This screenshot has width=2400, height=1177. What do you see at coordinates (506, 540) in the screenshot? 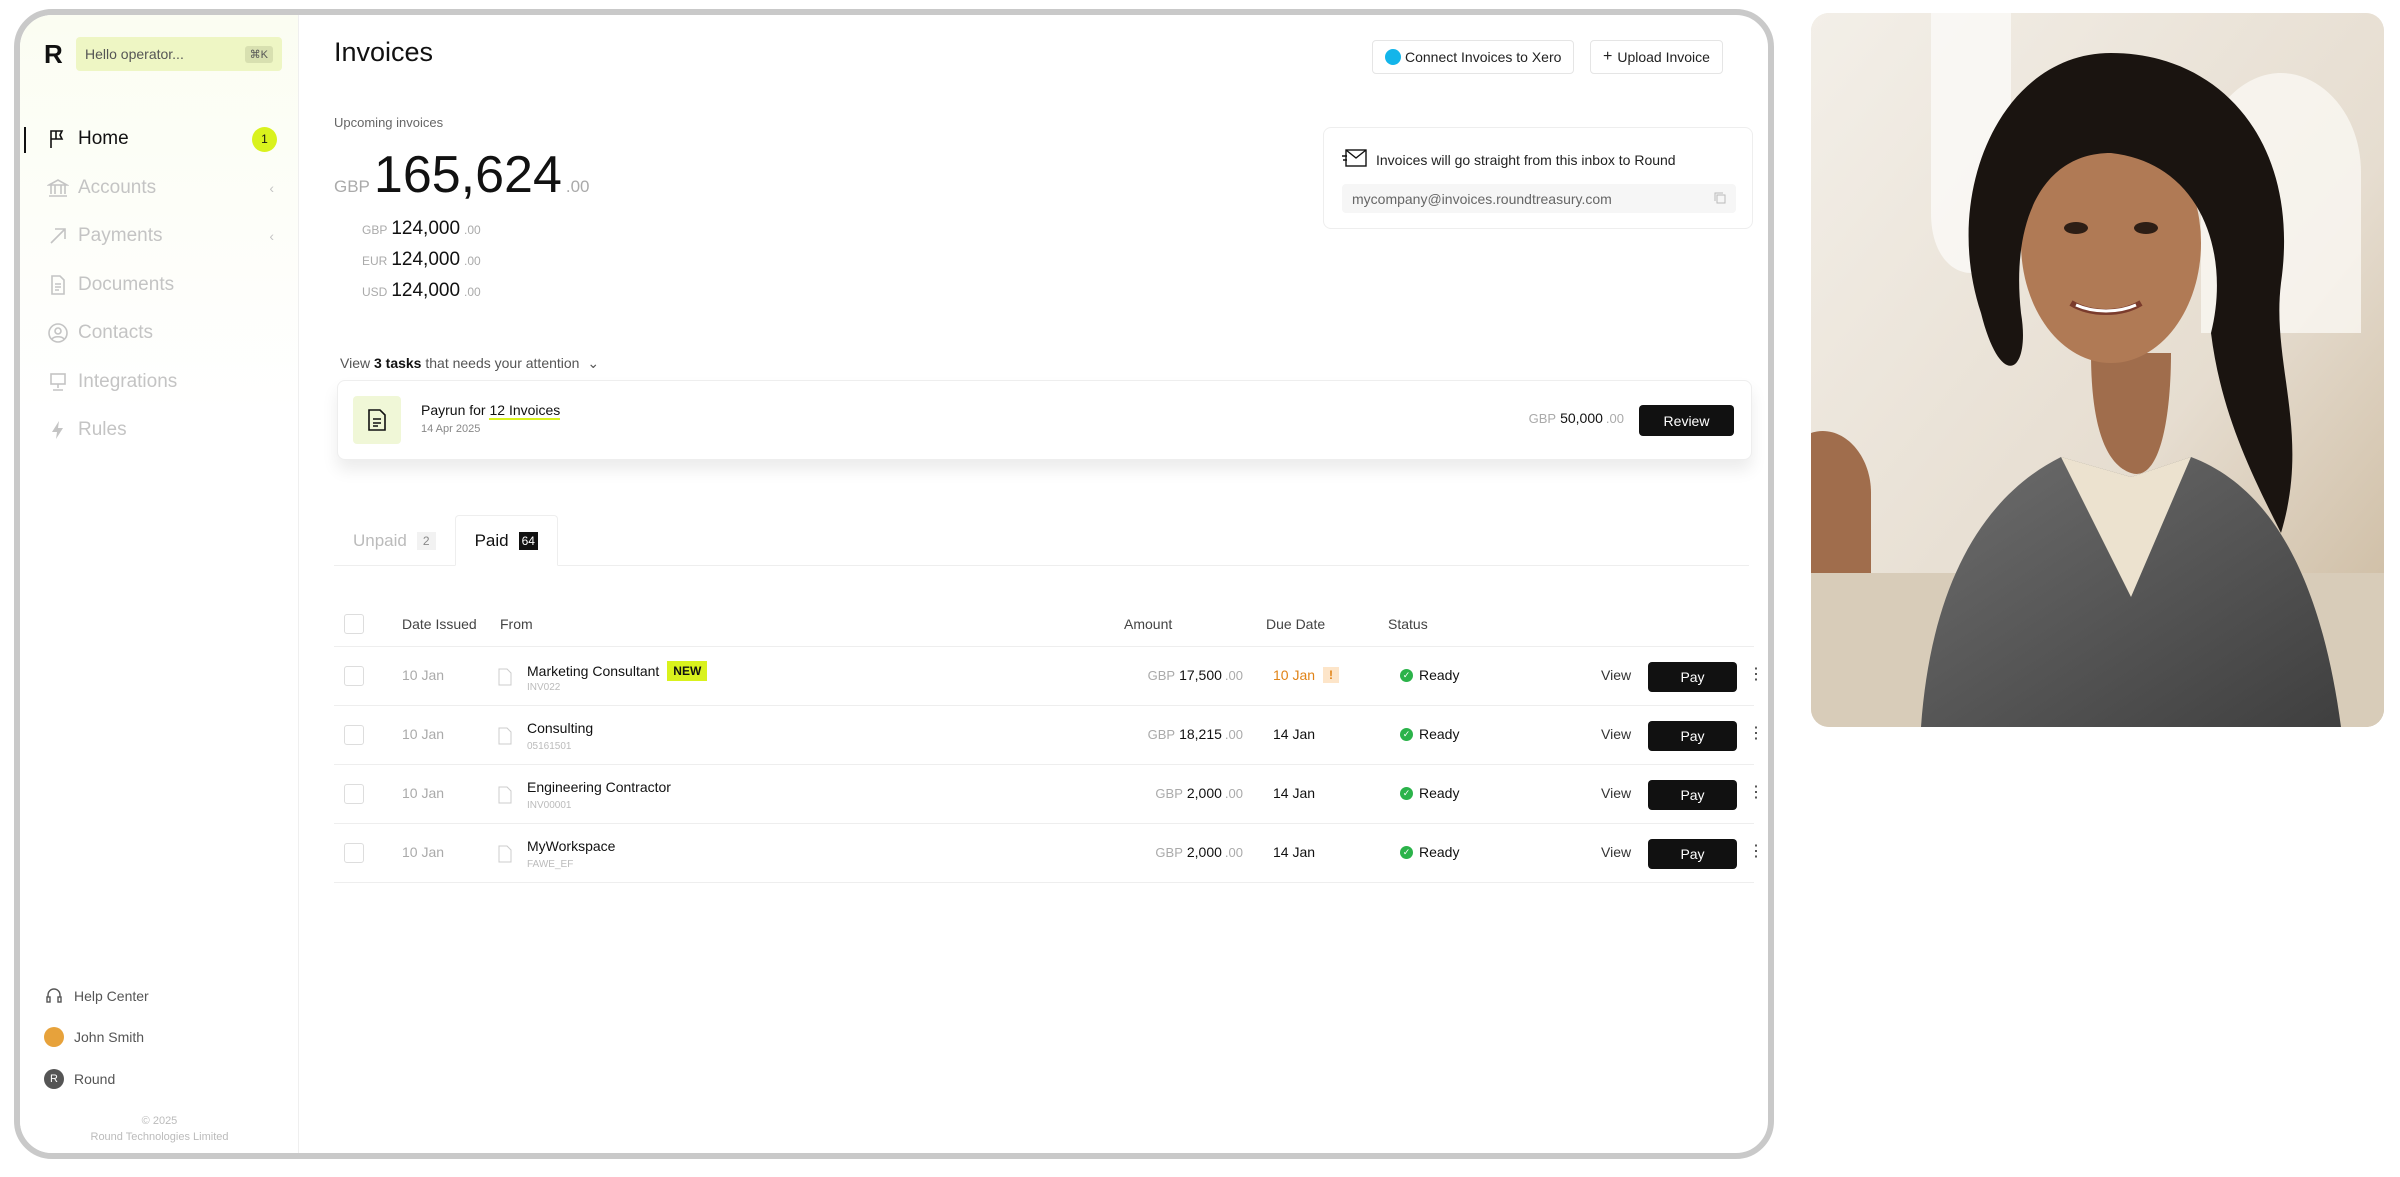
I see `tab-paid: Paid 64` at bounding box center [506, 540].